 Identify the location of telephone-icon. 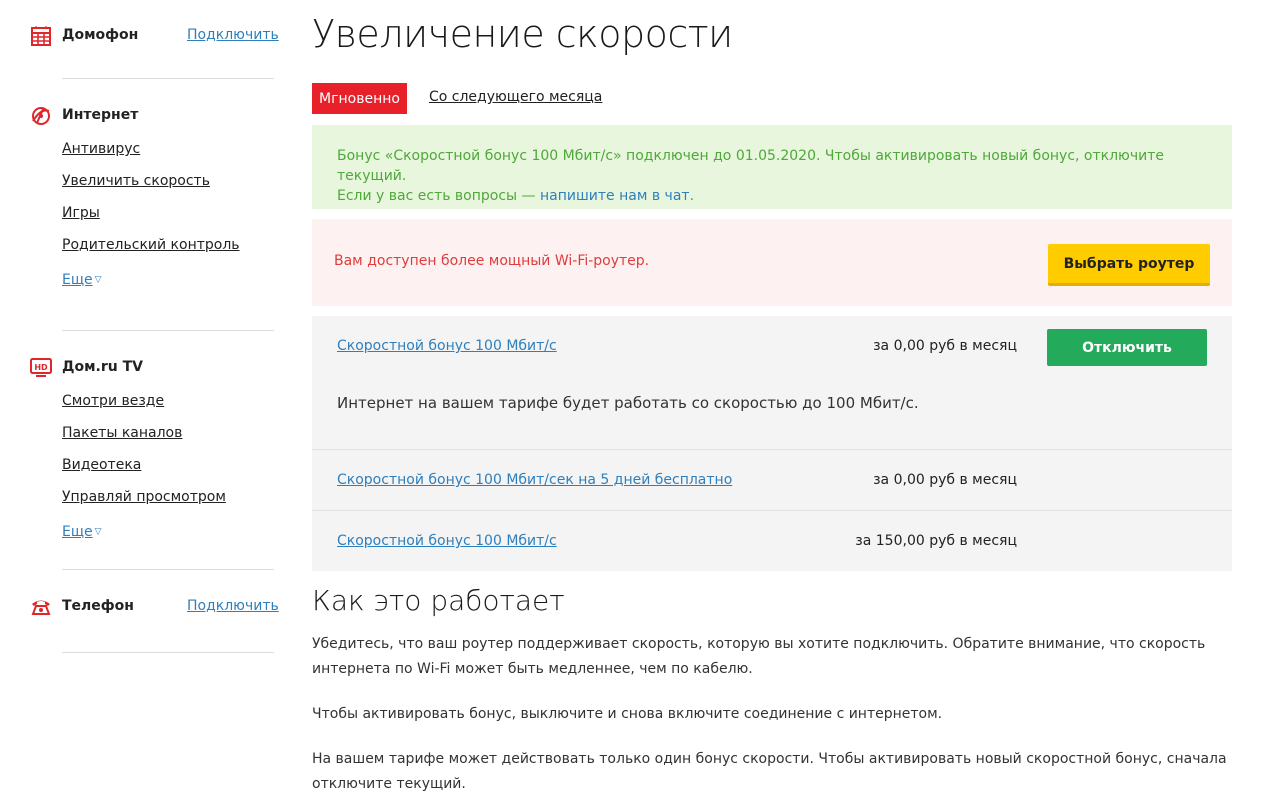
(41, 607).